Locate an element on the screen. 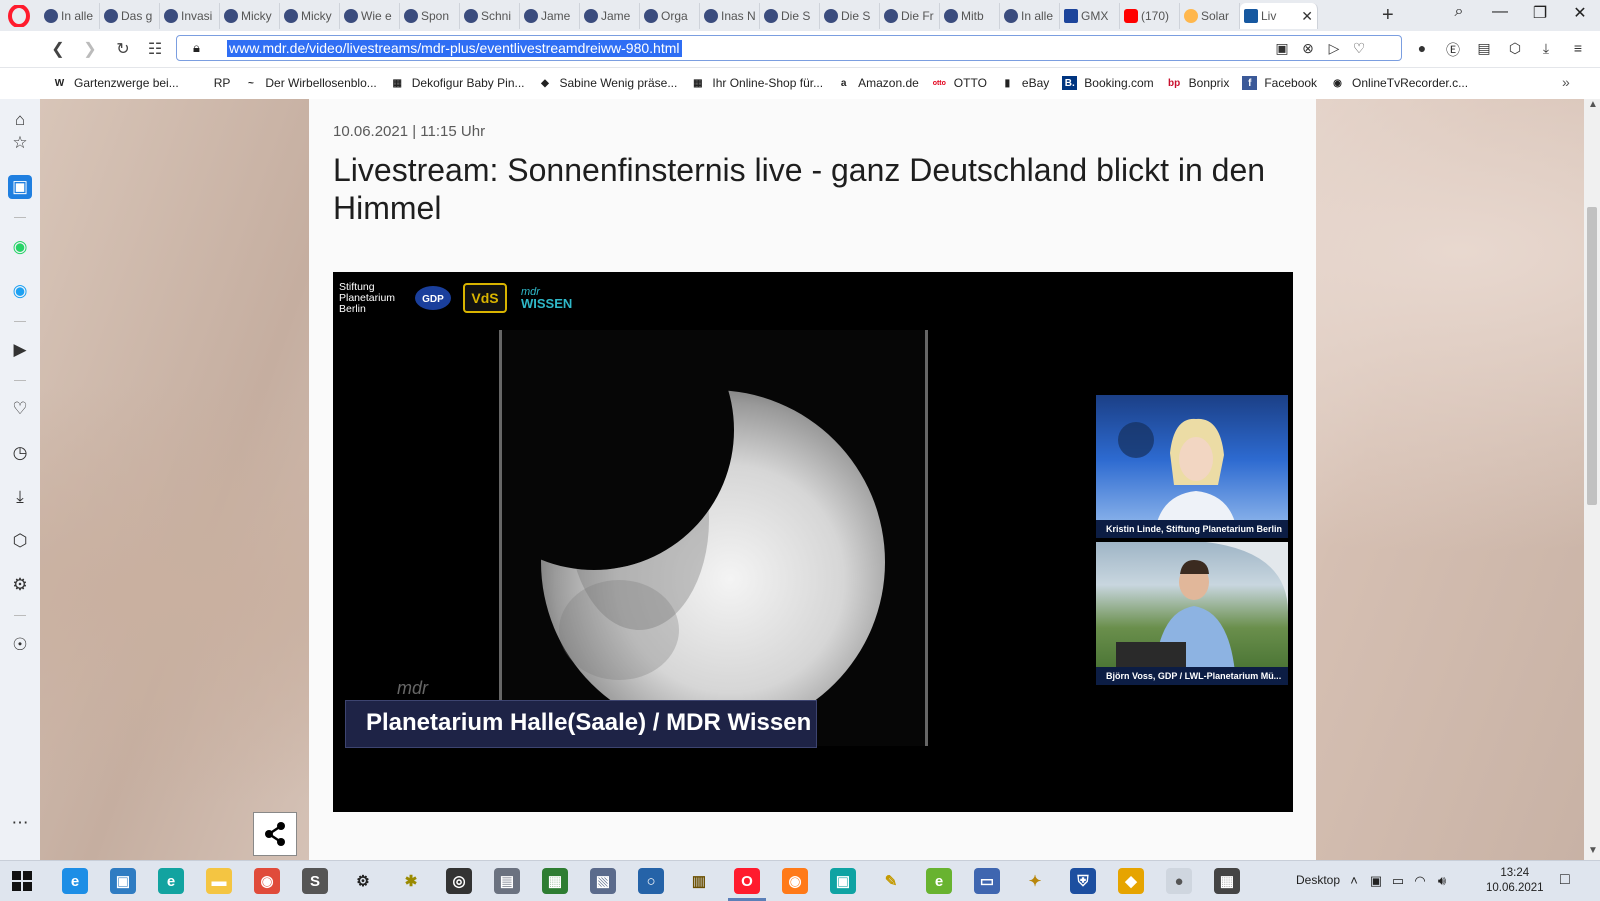 This screenshot has height=901, width=1600. extension-circle-icon: ● is located at coordinates (1422, 48).